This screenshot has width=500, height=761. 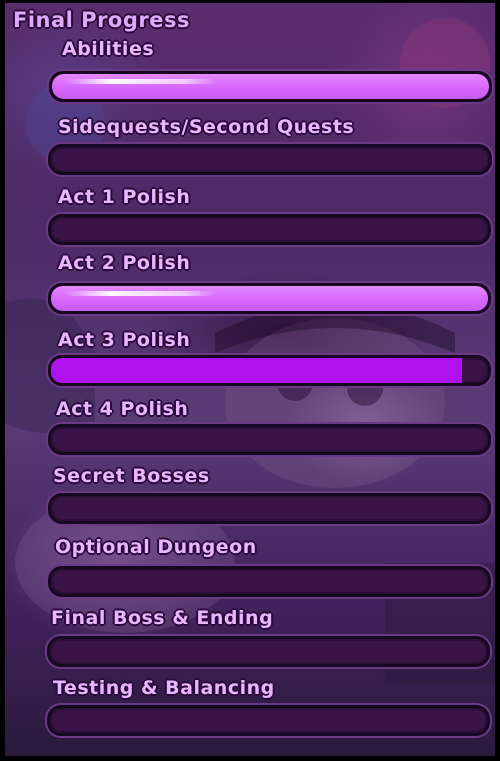 I want to click on progress-label: Final Boss & Ending, so click(x=162, y=618).